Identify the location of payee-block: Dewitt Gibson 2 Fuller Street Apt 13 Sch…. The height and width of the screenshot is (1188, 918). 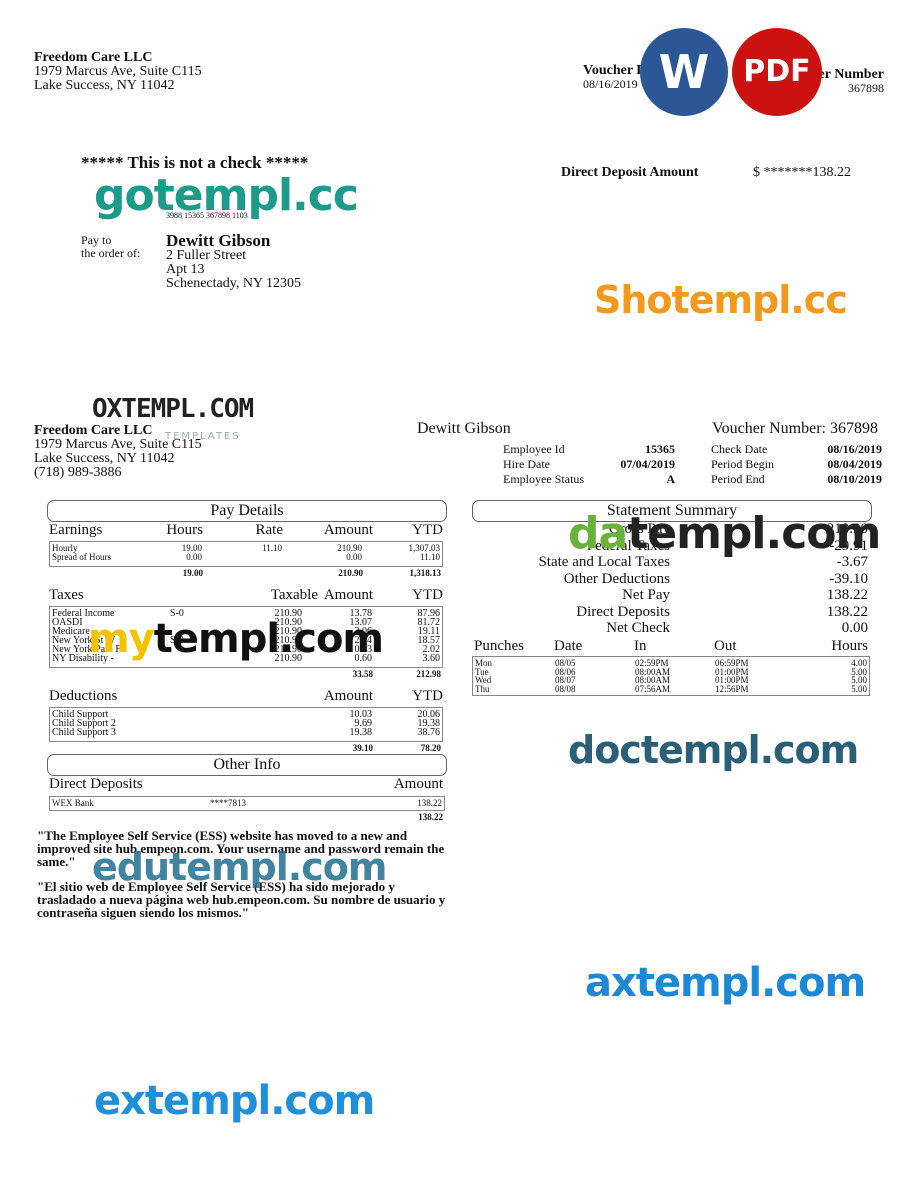
(233, 261).